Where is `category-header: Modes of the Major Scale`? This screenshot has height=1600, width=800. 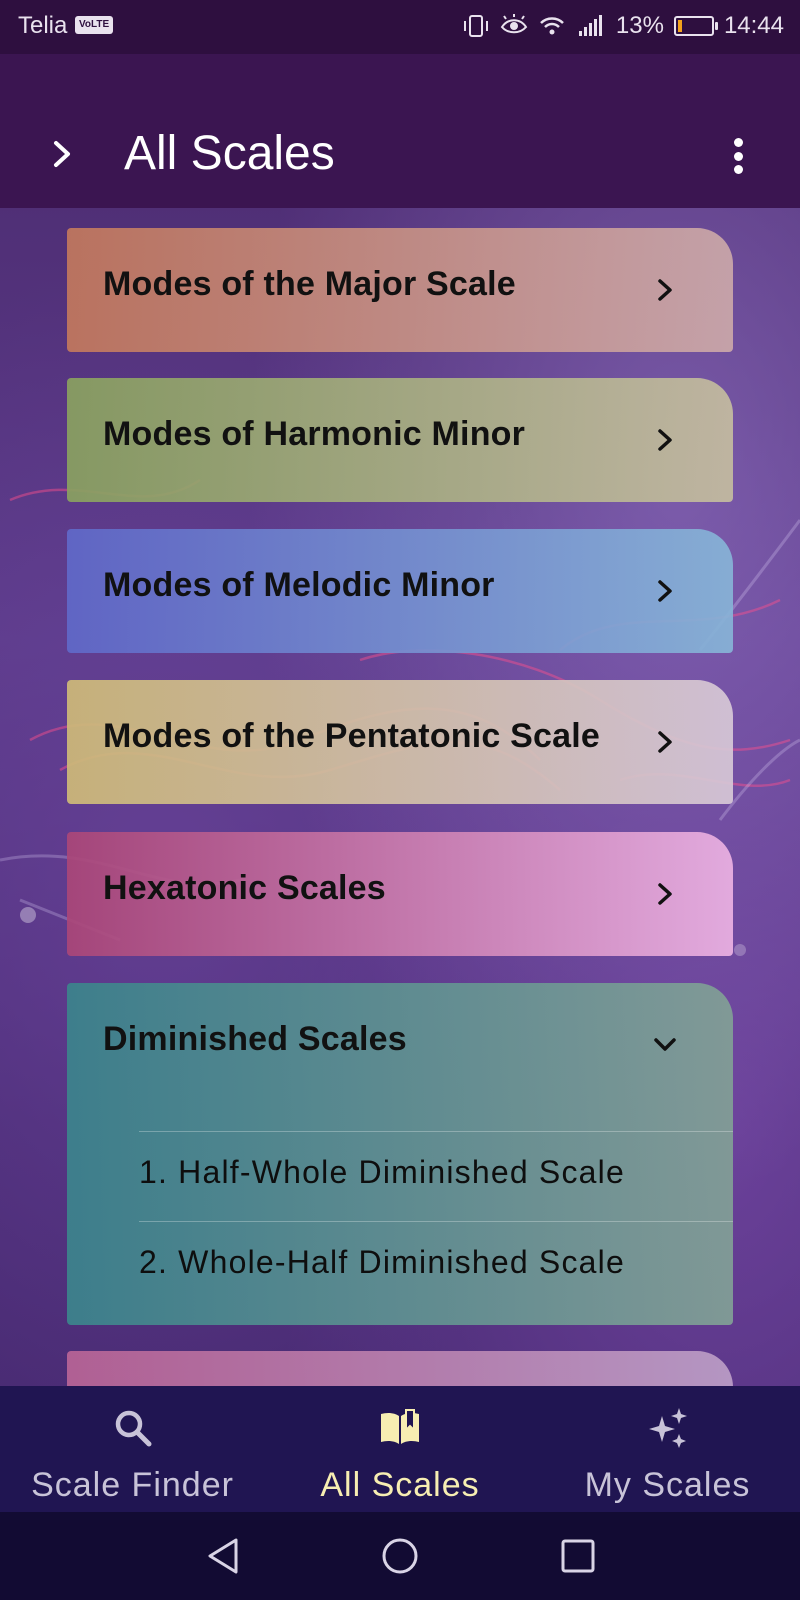
category-header: Modes of the Major Scale is located at coordinates (400, 290).